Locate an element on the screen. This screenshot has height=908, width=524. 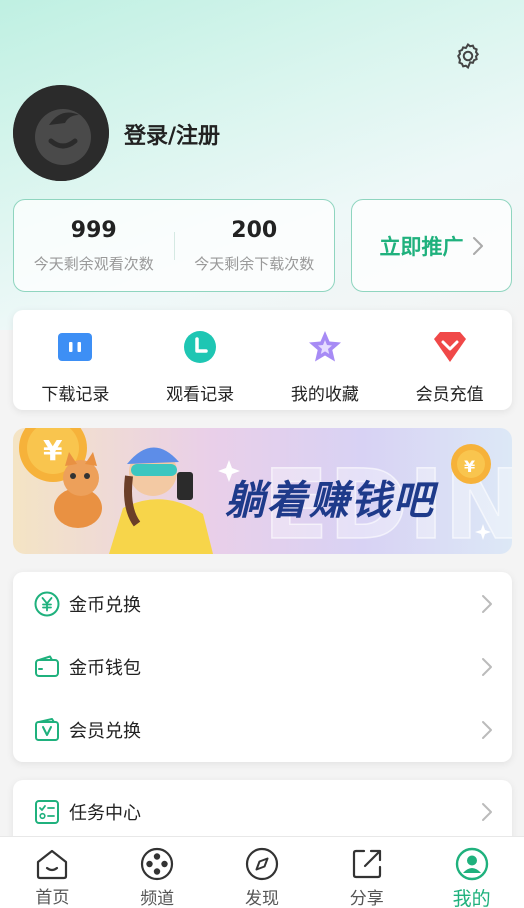
menu-label: 金币兑换 is located at coordinates (105, 605).